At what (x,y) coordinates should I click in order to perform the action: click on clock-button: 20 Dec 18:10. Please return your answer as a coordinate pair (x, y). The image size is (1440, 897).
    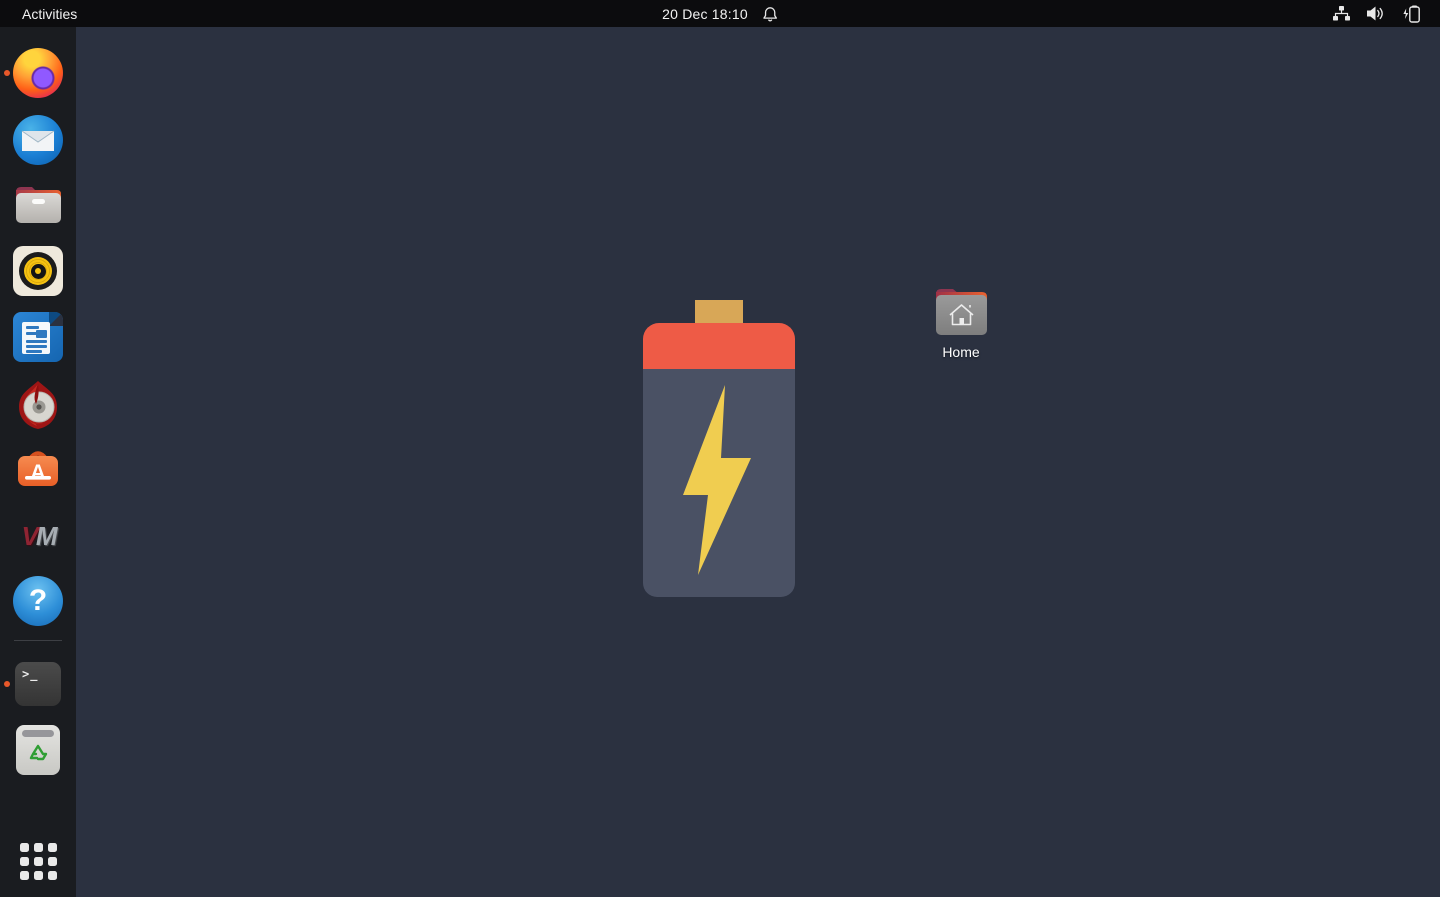
    Looking at the image, I should click on (720, 13).